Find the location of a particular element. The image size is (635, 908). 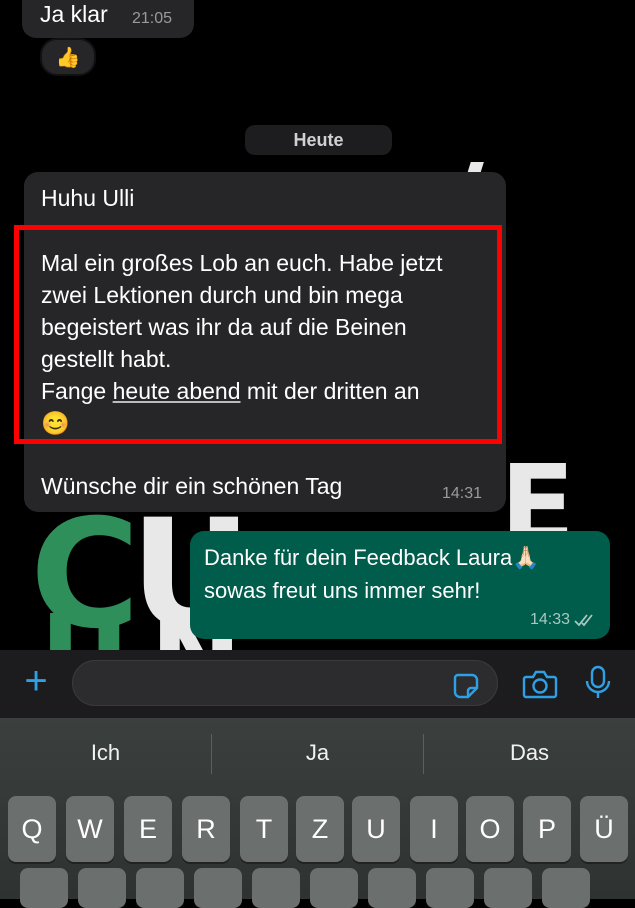

message-greeting: Huhu Ulli is located at coordinates (88, 198).